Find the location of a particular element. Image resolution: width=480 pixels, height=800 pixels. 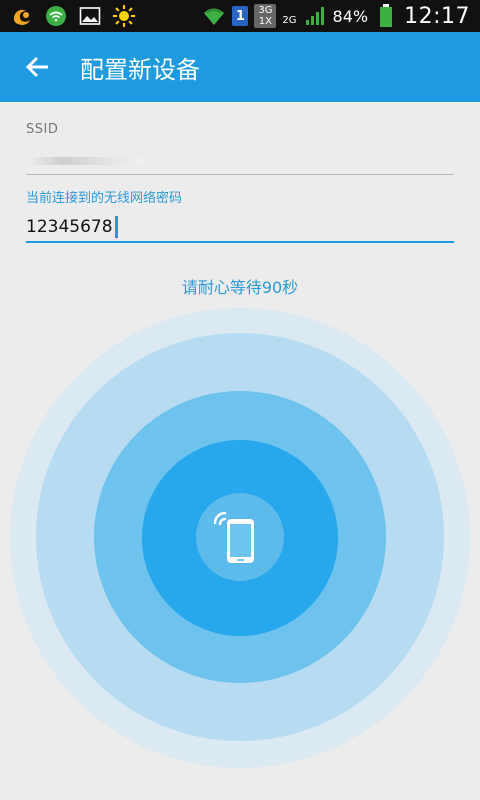

password-value: 12345678 is located at coordinates (69, 227).